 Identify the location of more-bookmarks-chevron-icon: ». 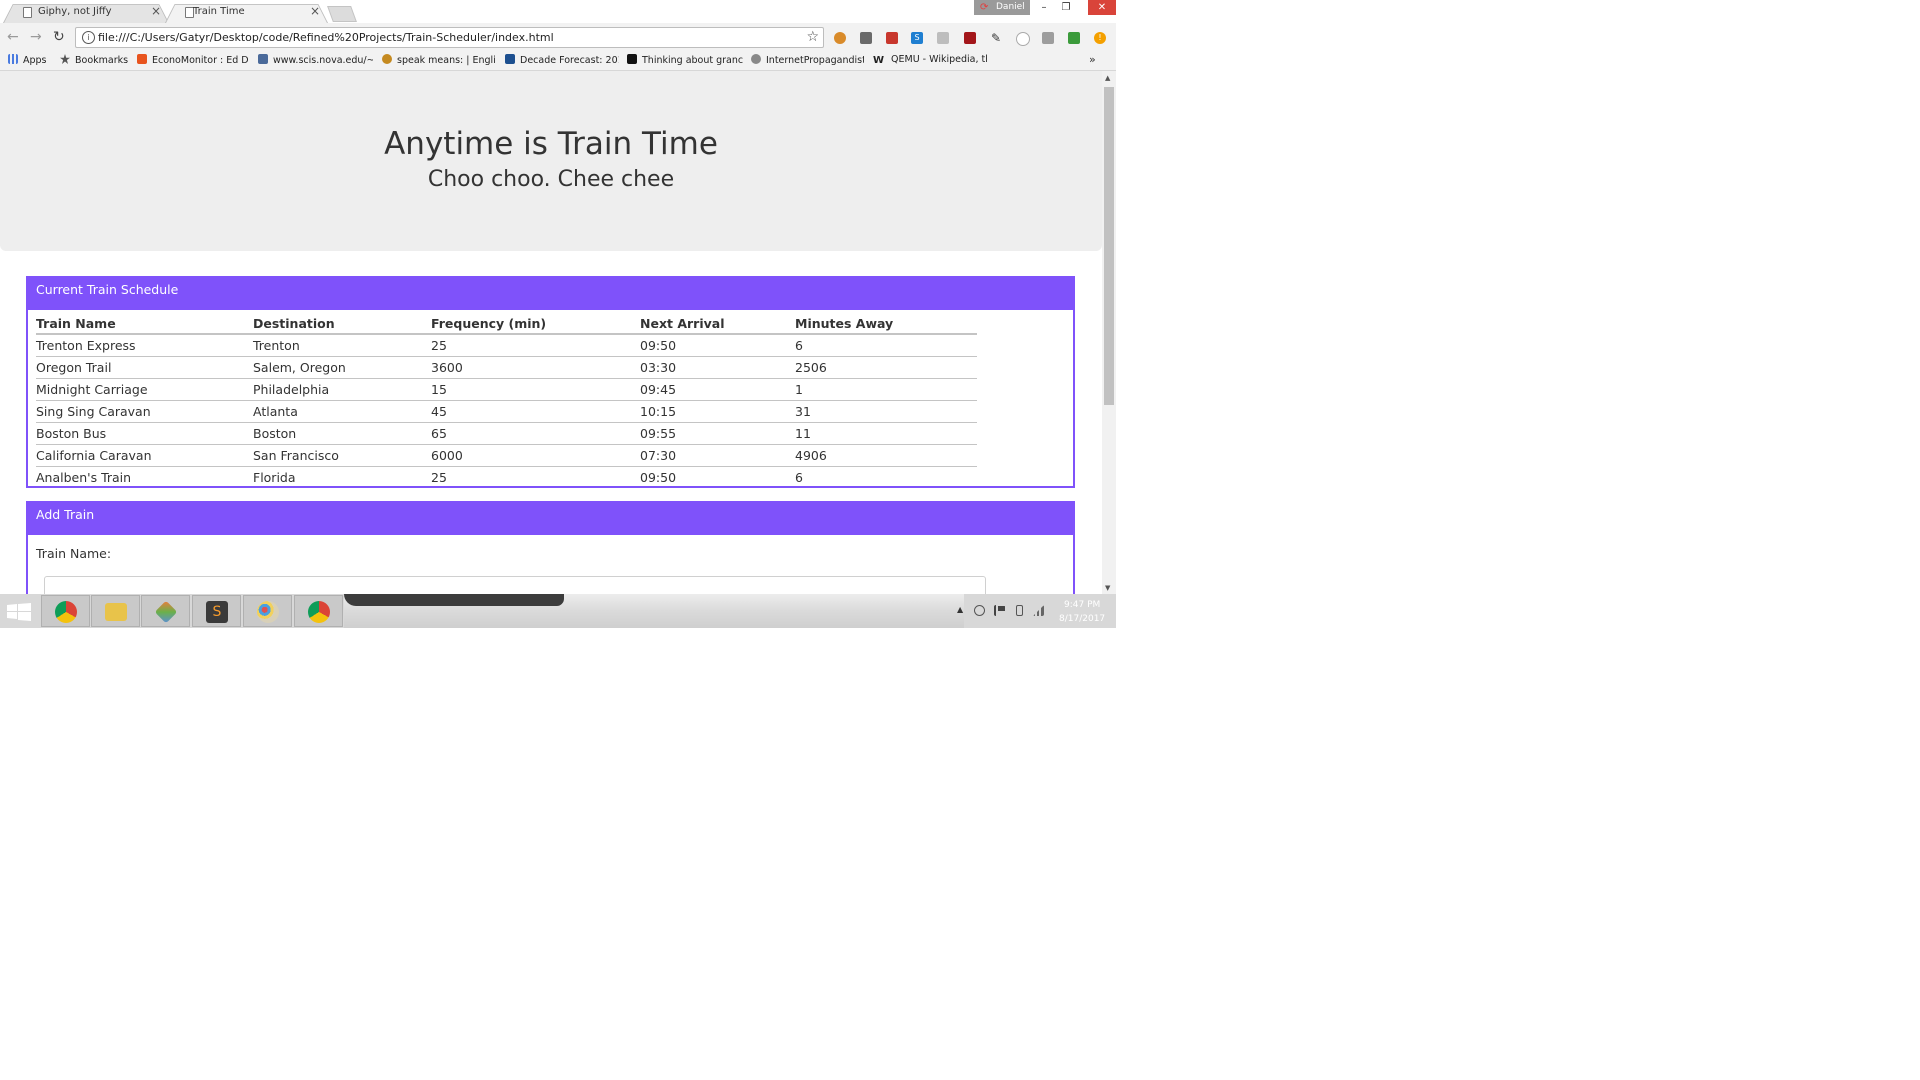
(1092, 59).